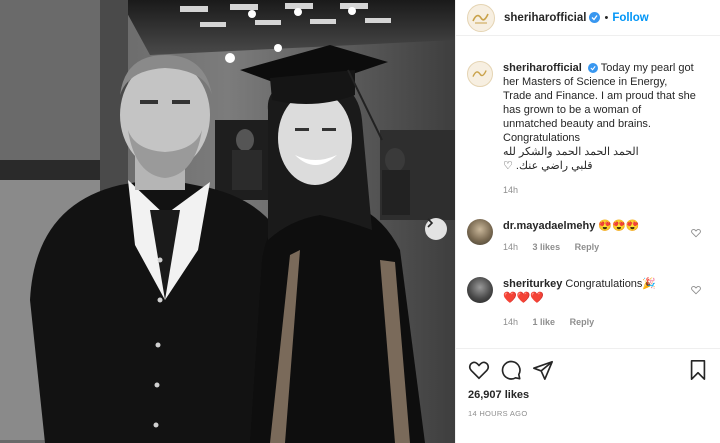  Describe the element at coordinates (544, 322) in the screenshot. I see `comment-likes: 1 like` at that location.